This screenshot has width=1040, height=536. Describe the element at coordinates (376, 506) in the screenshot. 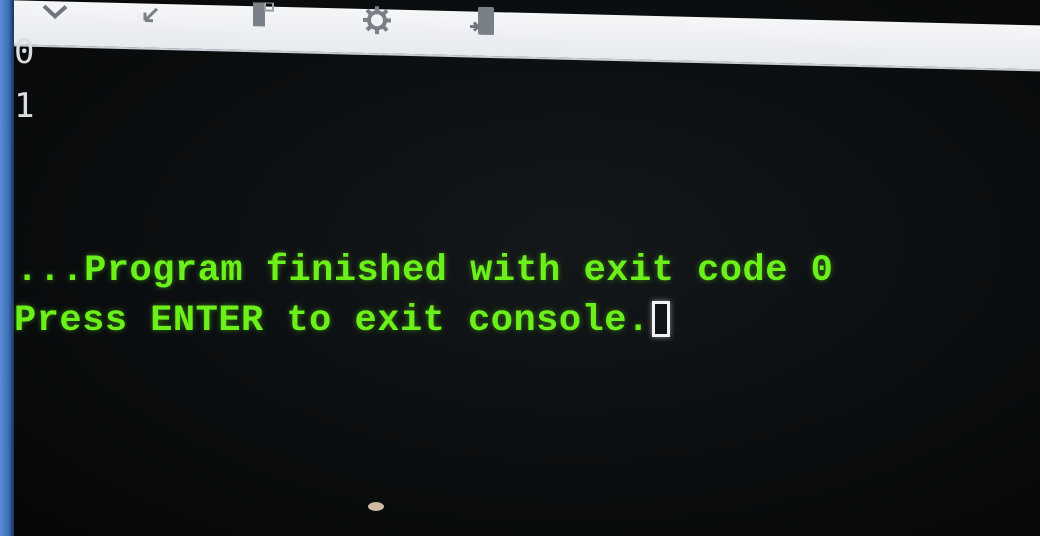

I see `screen-speck` at that location.